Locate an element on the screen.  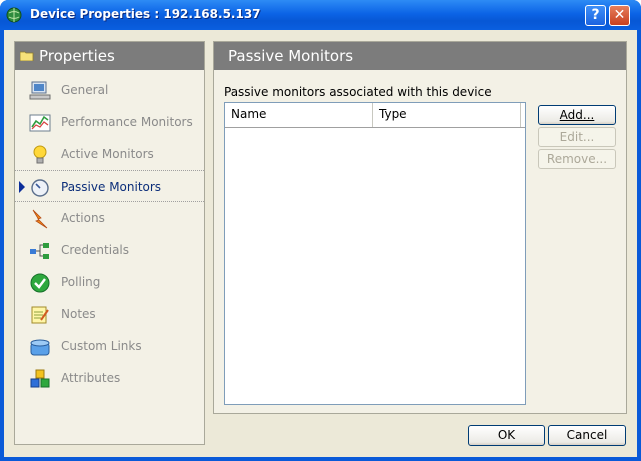
sidebar-item-label: Custom Links is located at coordinates (101, 346).